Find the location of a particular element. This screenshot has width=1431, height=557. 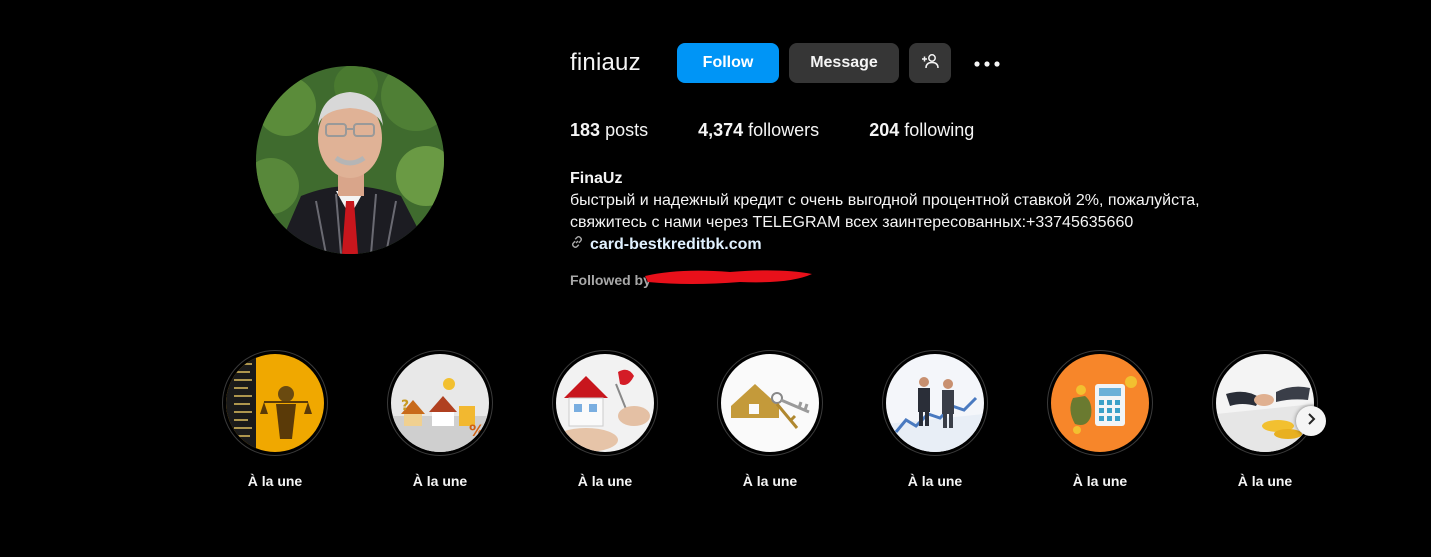

message-button: Message is located at coordinates (844, 63).